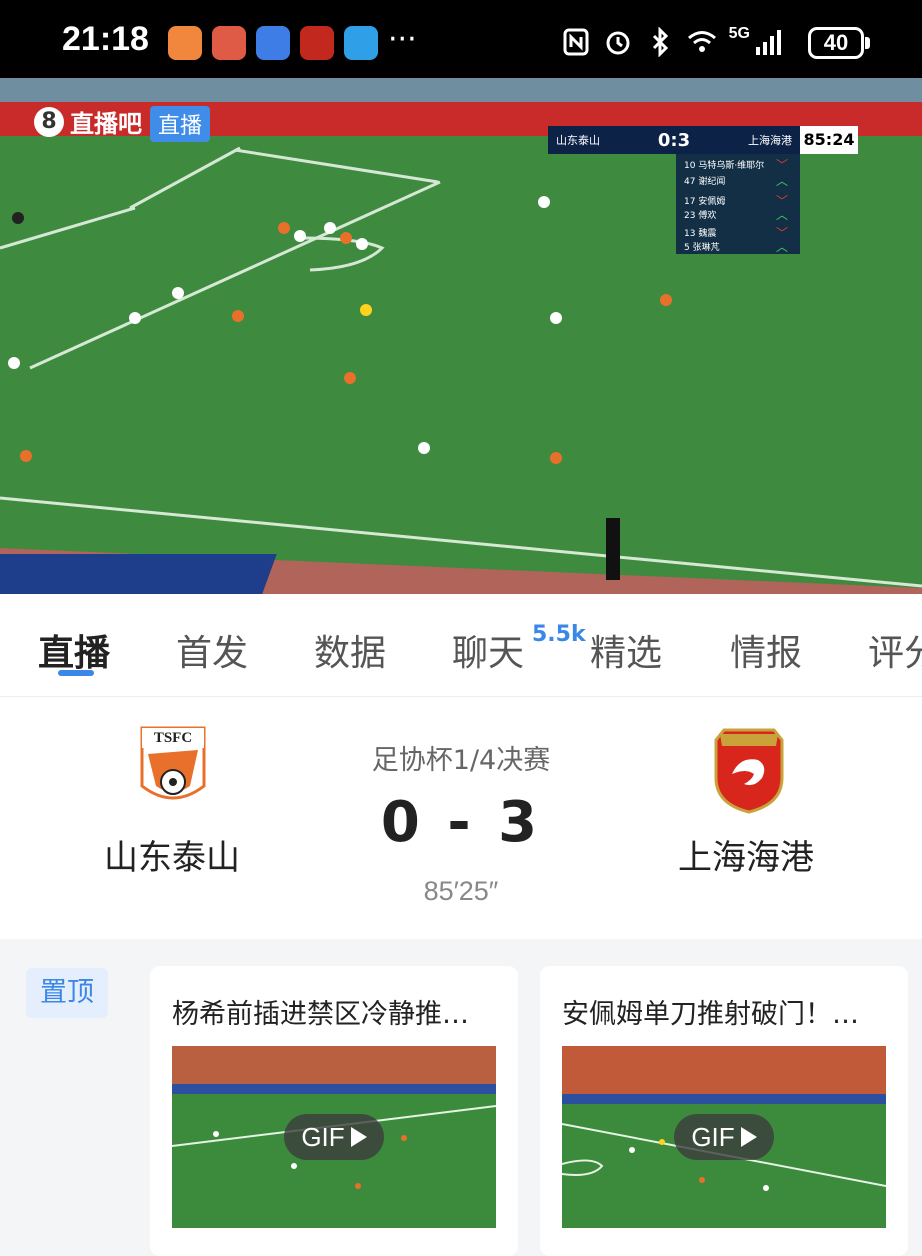 The image size is (922, 1256). What do you see at coordinates (105, 39) in the screenshot?
I see `status-time: 21:18` at bounding box center [105, 39].